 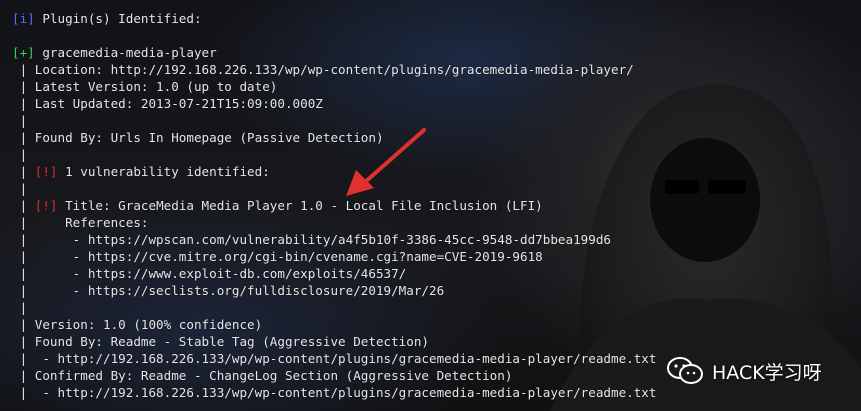 I want to click on watermark-text: HACK学习呀, so click(x=767, y=372).